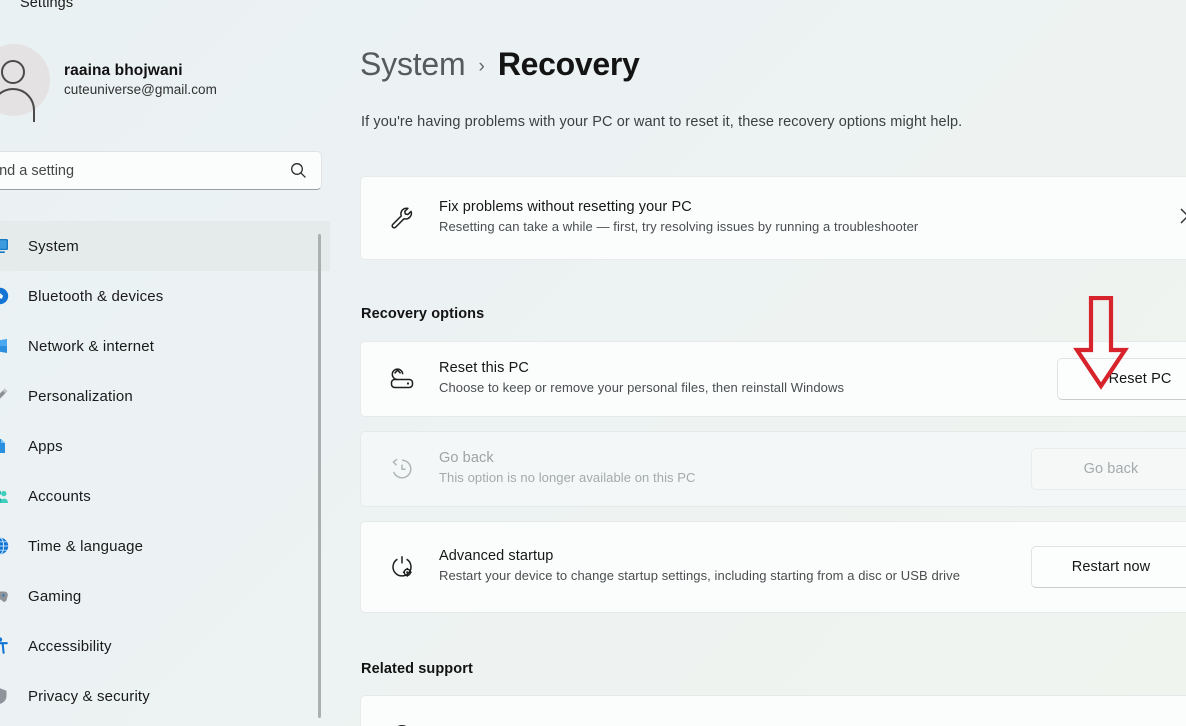 The height and width of the screenshot is (726, 1186). Describe the element at coordinates (89, 696) in the screenshot. I see `sidebar-item-label: Privacy & security` at that location.